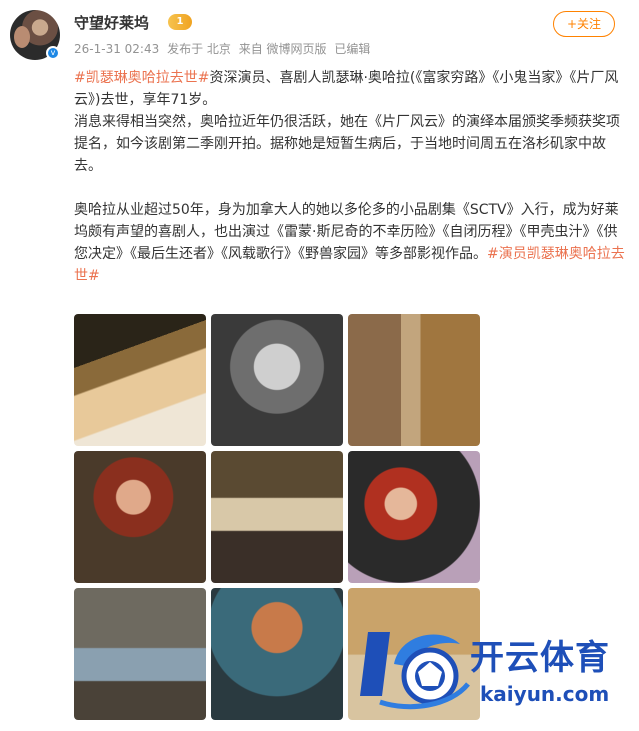 The height and width of the screenshot is (731, 639). Describe the element at coordinates (415, 671) in the screenshot. I see `kaiyun-logo-icon` at that location.